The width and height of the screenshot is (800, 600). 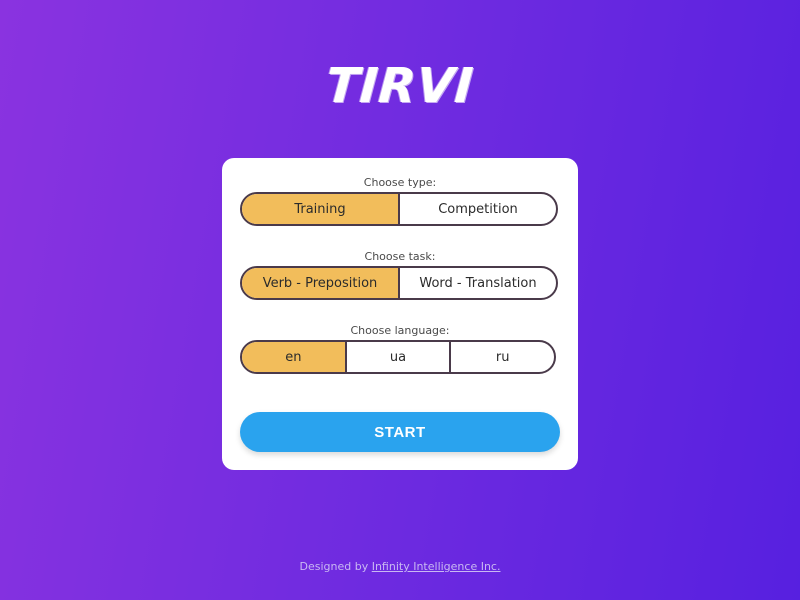 What do you see at coordinates (501, 357) in the screenshot?
I see `language-option-ru: ru` at bounding box center [501, 357].